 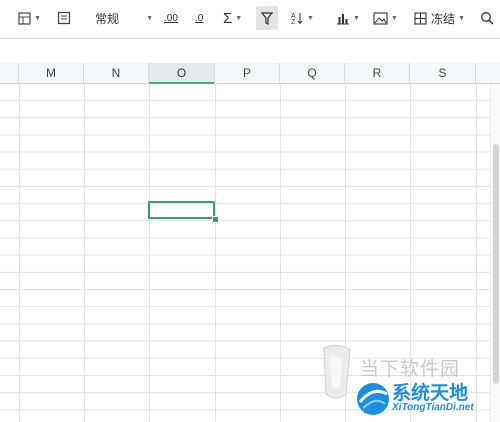 What do you see at coordinates (443, 73) in the screenshot?
I see `column-header-s: S` at bounding box center [443, 73].